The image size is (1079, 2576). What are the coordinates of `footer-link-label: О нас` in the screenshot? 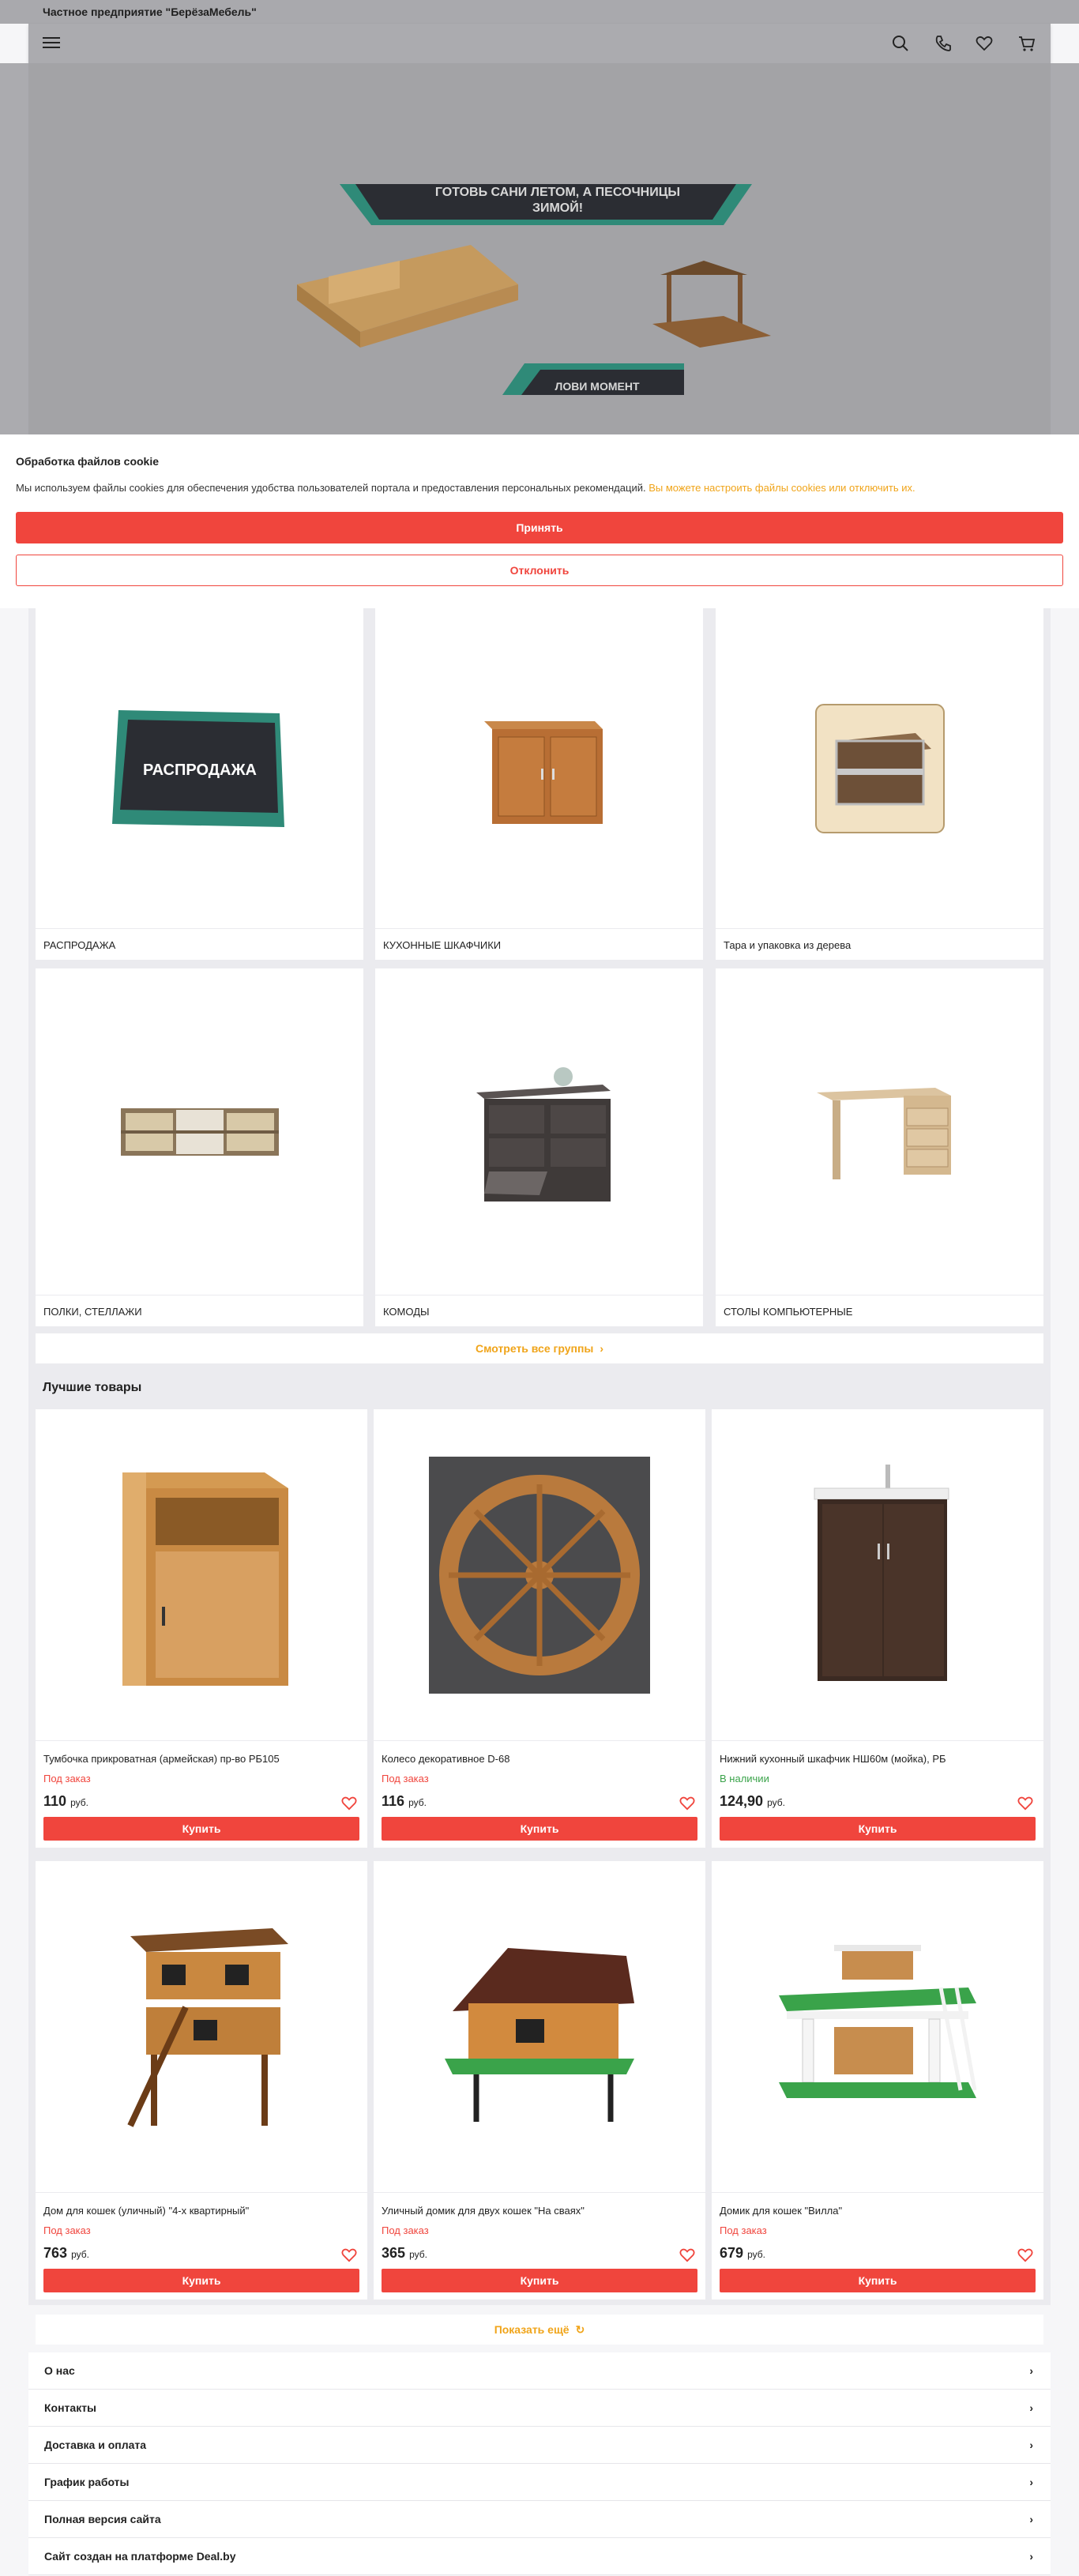 It's located at (59, 2370).